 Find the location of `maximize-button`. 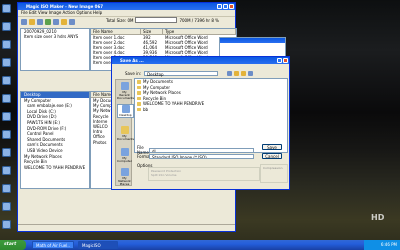

maximize-button is located at coordinates (225, 6).